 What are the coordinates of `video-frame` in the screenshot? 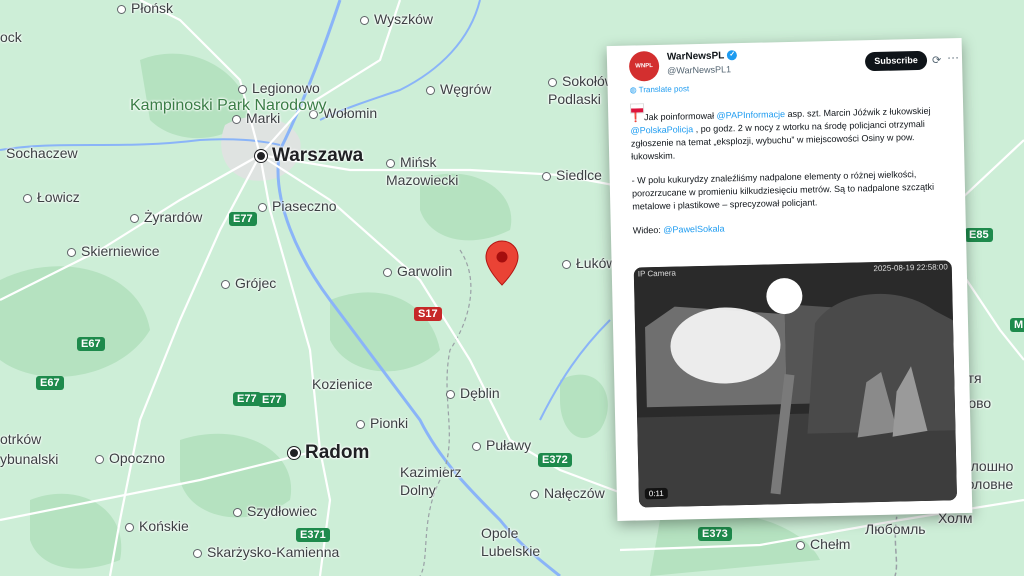 It's located at (795, 384).